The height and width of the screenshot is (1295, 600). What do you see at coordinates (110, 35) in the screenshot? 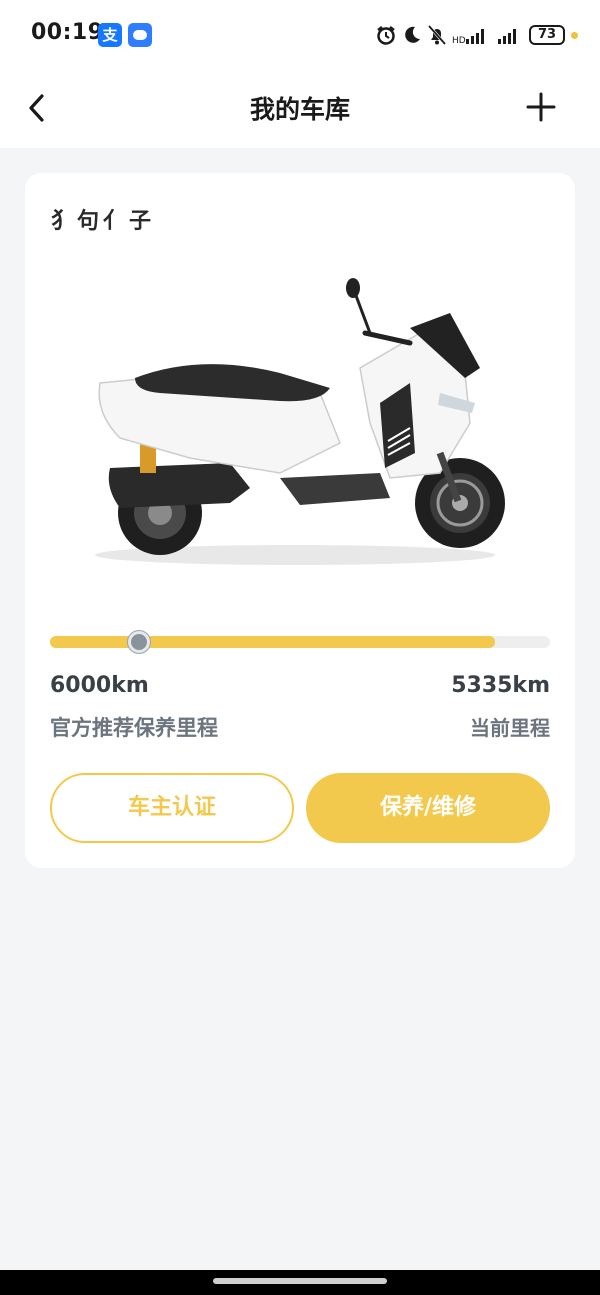
I see `alipay-icon: 支` at bounding box center [110, 35].